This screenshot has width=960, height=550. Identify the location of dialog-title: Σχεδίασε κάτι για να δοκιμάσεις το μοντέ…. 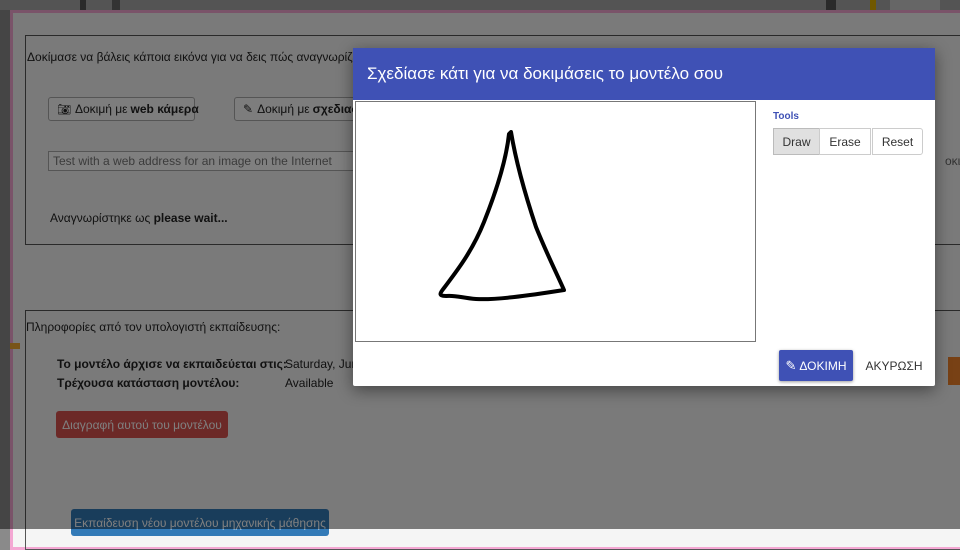
(644, 74).